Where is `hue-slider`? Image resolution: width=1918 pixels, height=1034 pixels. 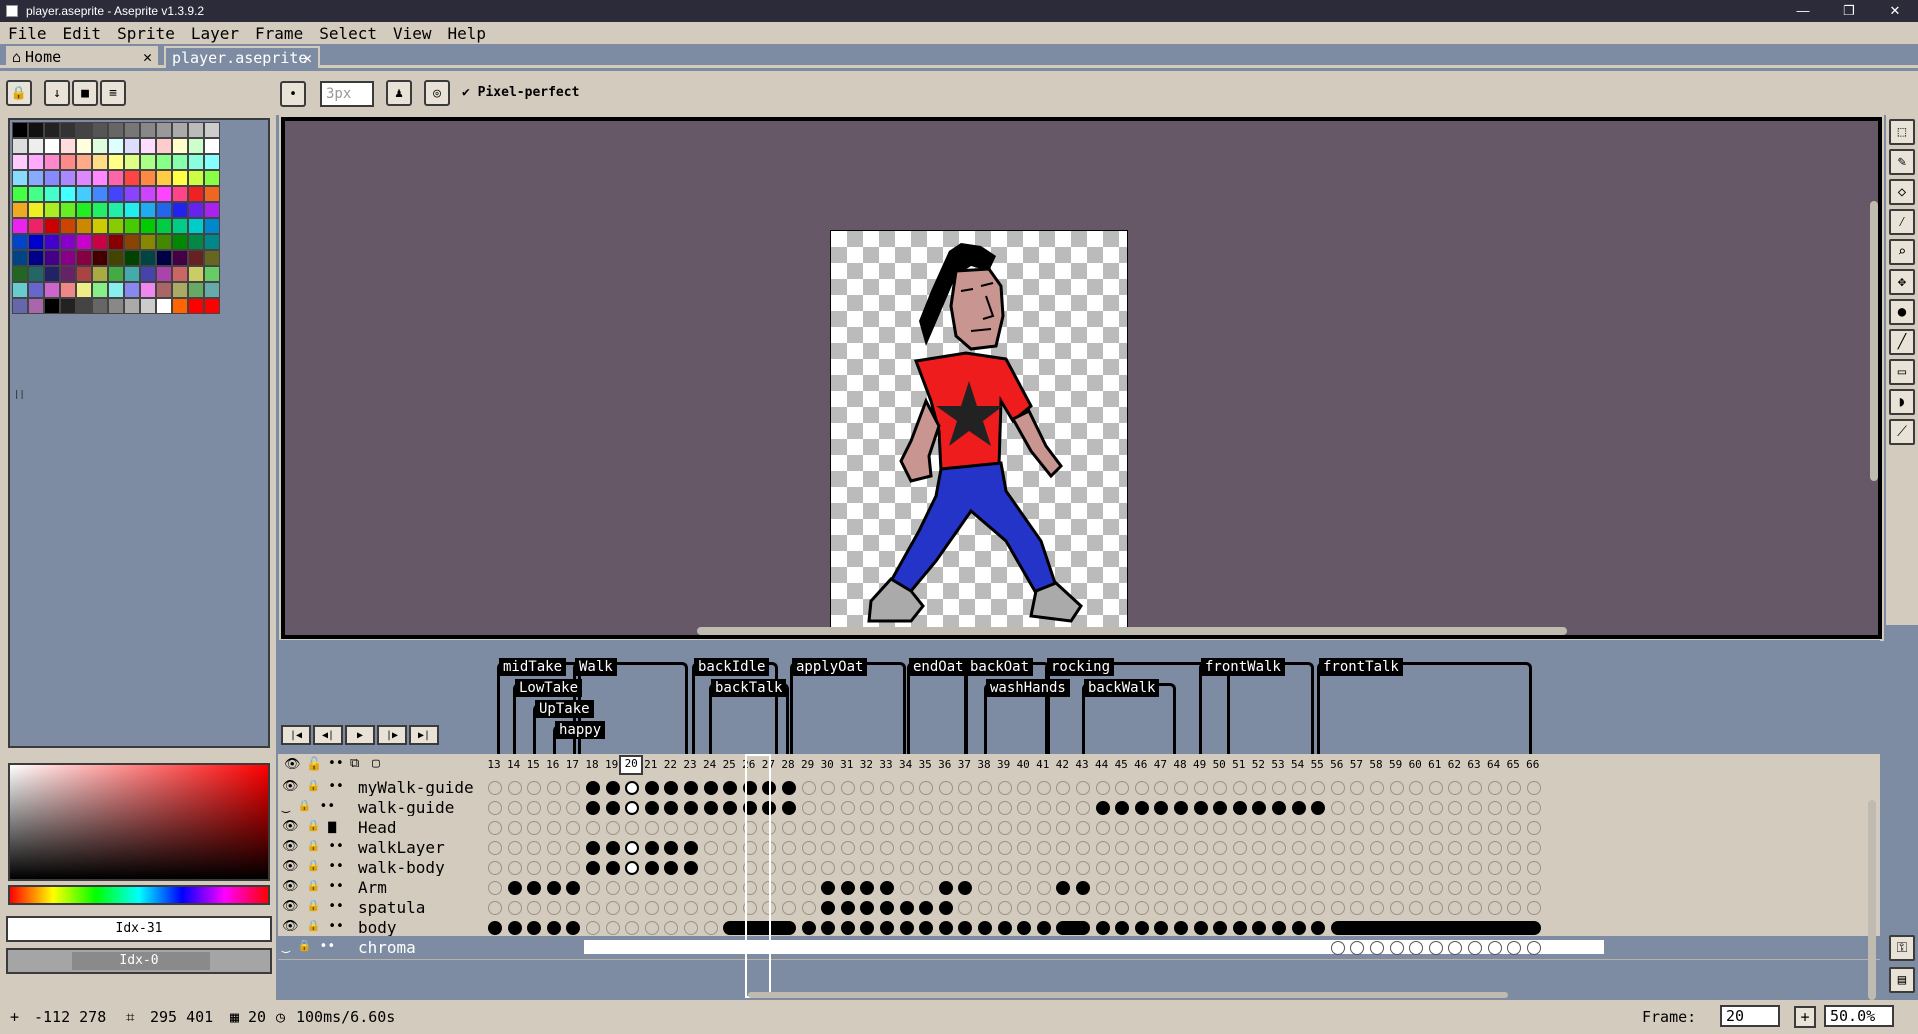
hue-slider is located at coordinates (139, 895).